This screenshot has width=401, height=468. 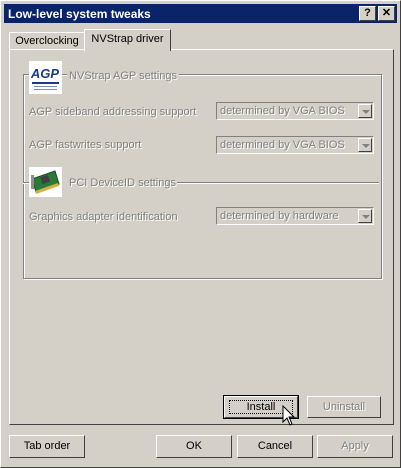 I want to click on apply-label: Apply, so click(x=355, y=446).